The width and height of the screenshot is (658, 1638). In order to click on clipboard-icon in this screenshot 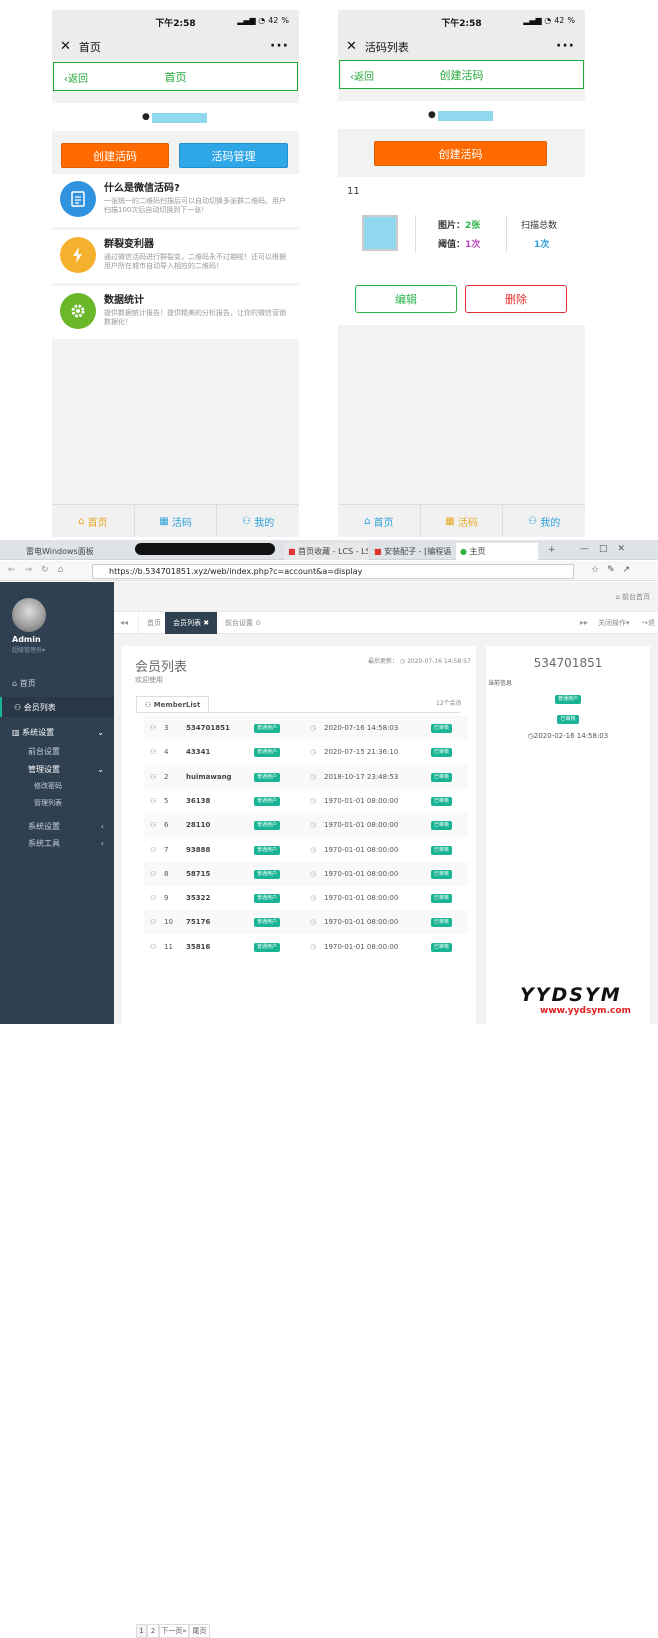, I will do `click(78, 199)`.